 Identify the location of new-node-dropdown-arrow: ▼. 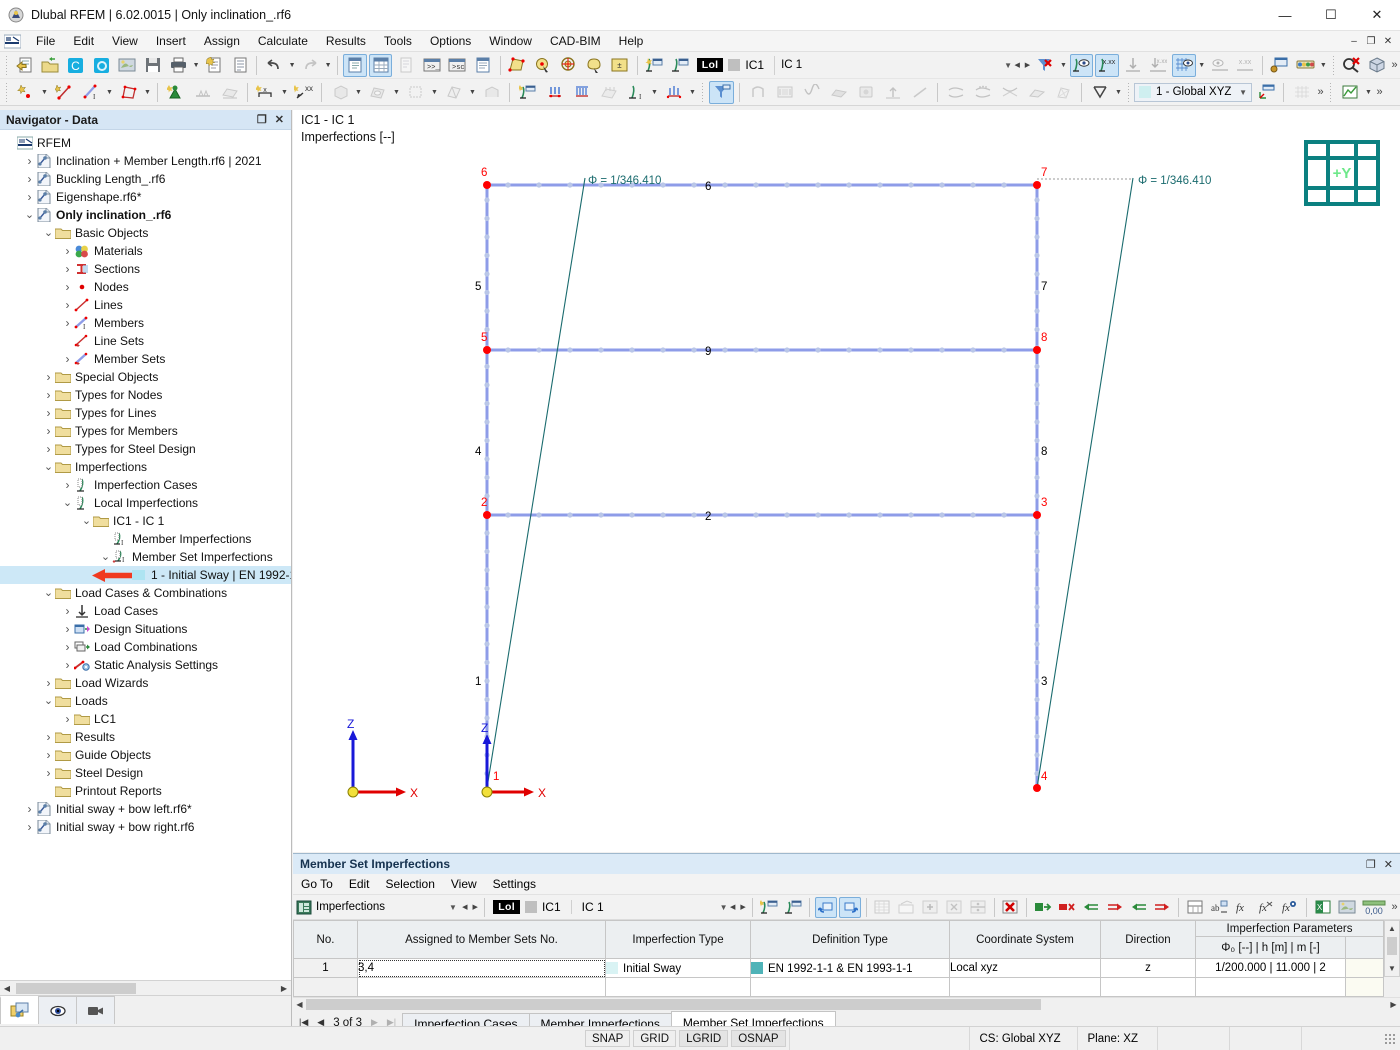
(44, 92).